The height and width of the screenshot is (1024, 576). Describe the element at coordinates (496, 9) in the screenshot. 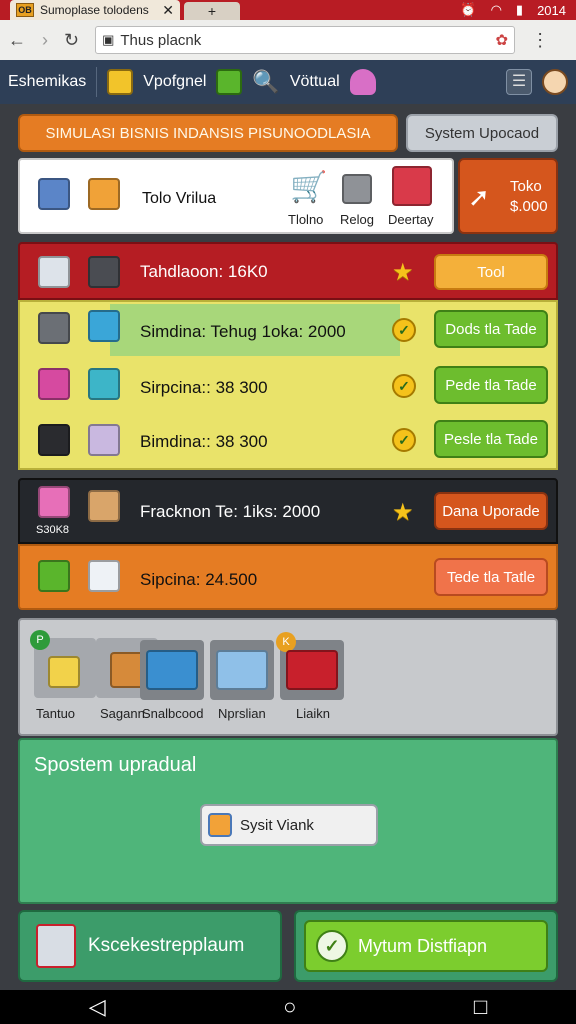

I see `wifi-icon: ◠` at that location.